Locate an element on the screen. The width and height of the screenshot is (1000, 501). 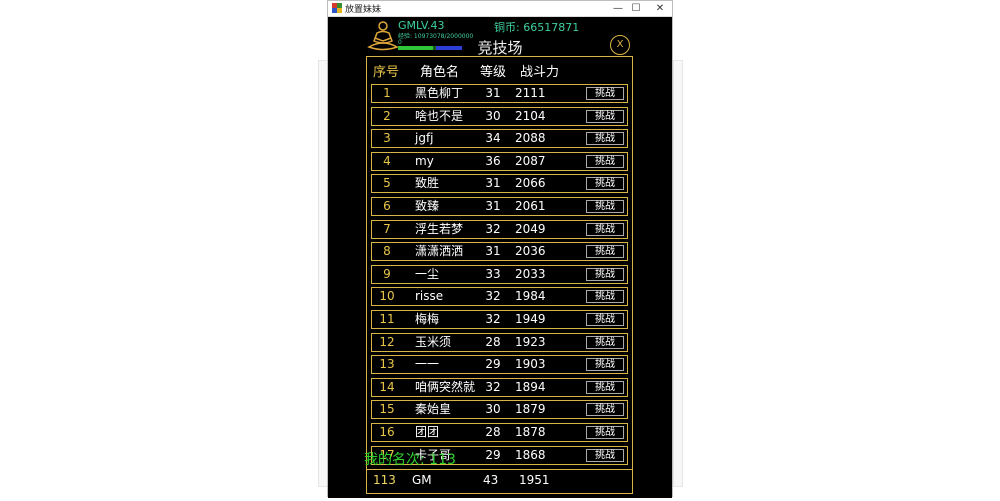
row-power: 1878 is located at coordinates (530, 432).